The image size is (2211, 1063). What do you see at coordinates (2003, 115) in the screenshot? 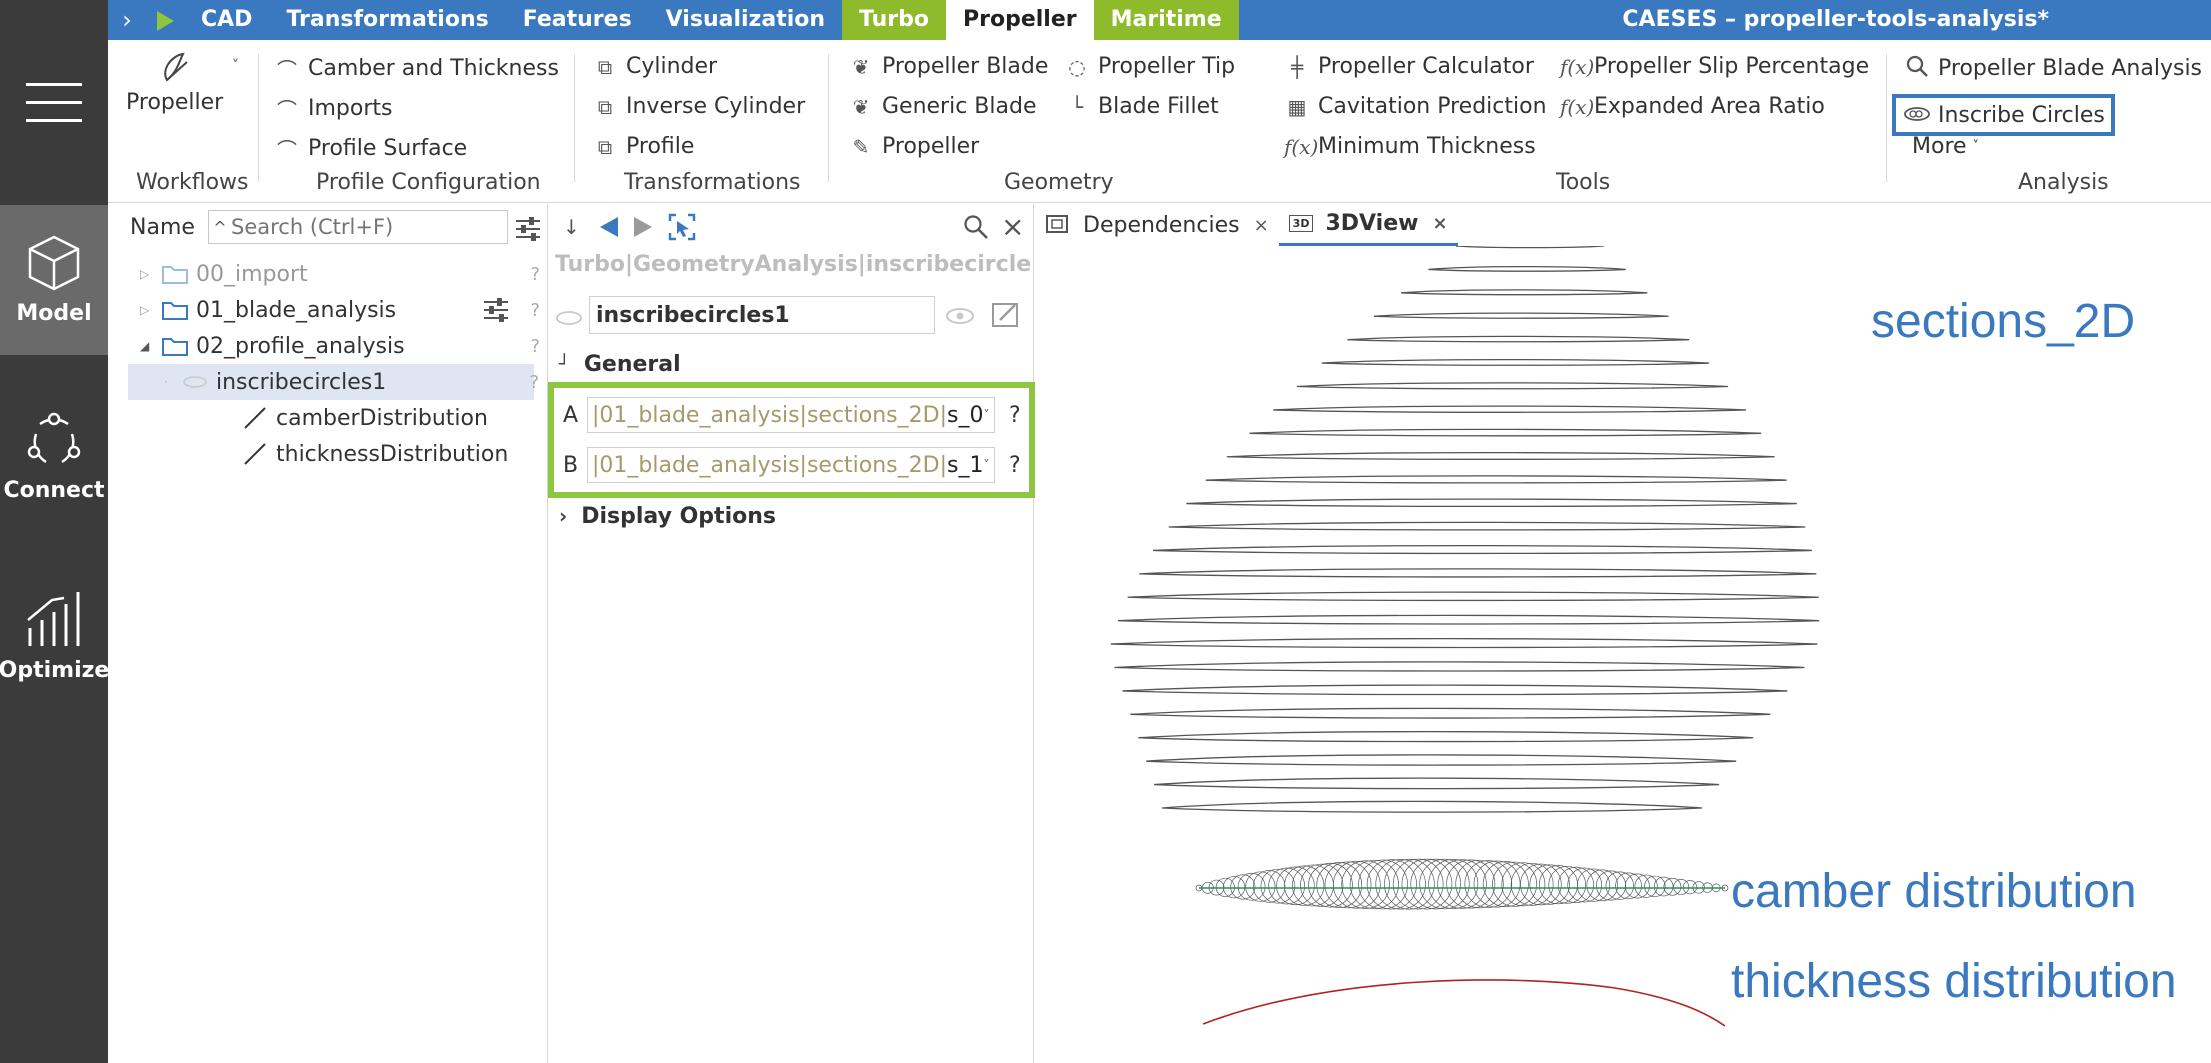
I see `inscribe-circles-button: Inscribe Circles` at bounding box center [2003, 115].